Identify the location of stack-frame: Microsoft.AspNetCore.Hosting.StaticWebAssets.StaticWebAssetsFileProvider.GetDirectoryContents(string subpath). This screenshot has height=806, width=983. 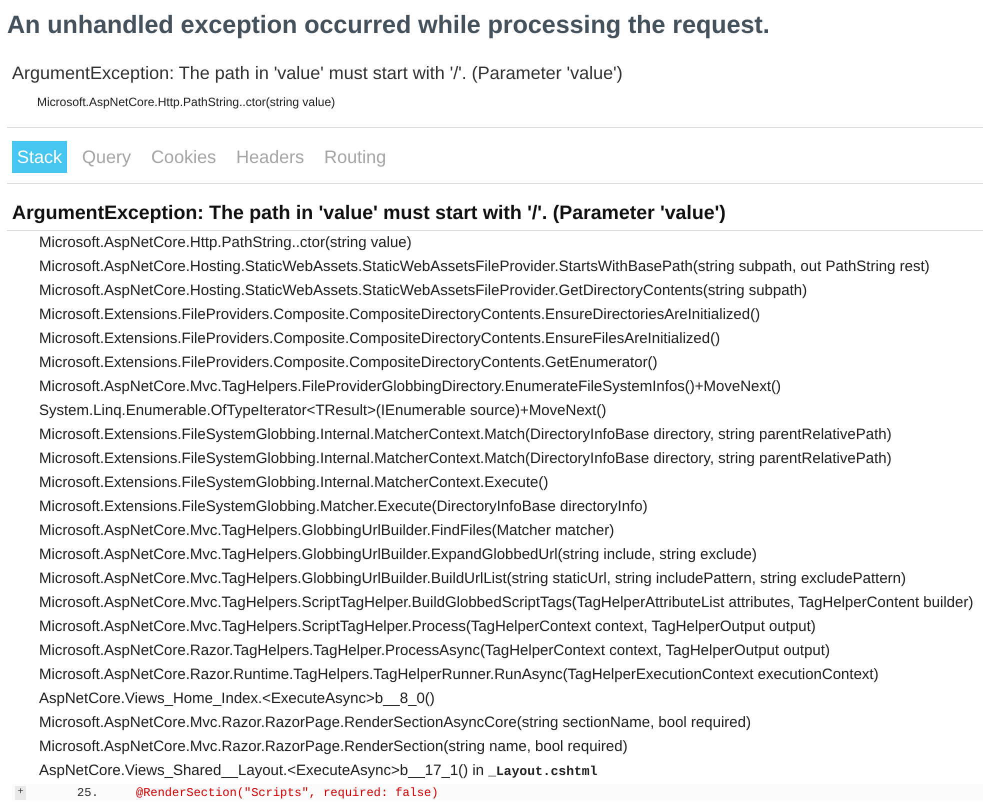
(423, 291).